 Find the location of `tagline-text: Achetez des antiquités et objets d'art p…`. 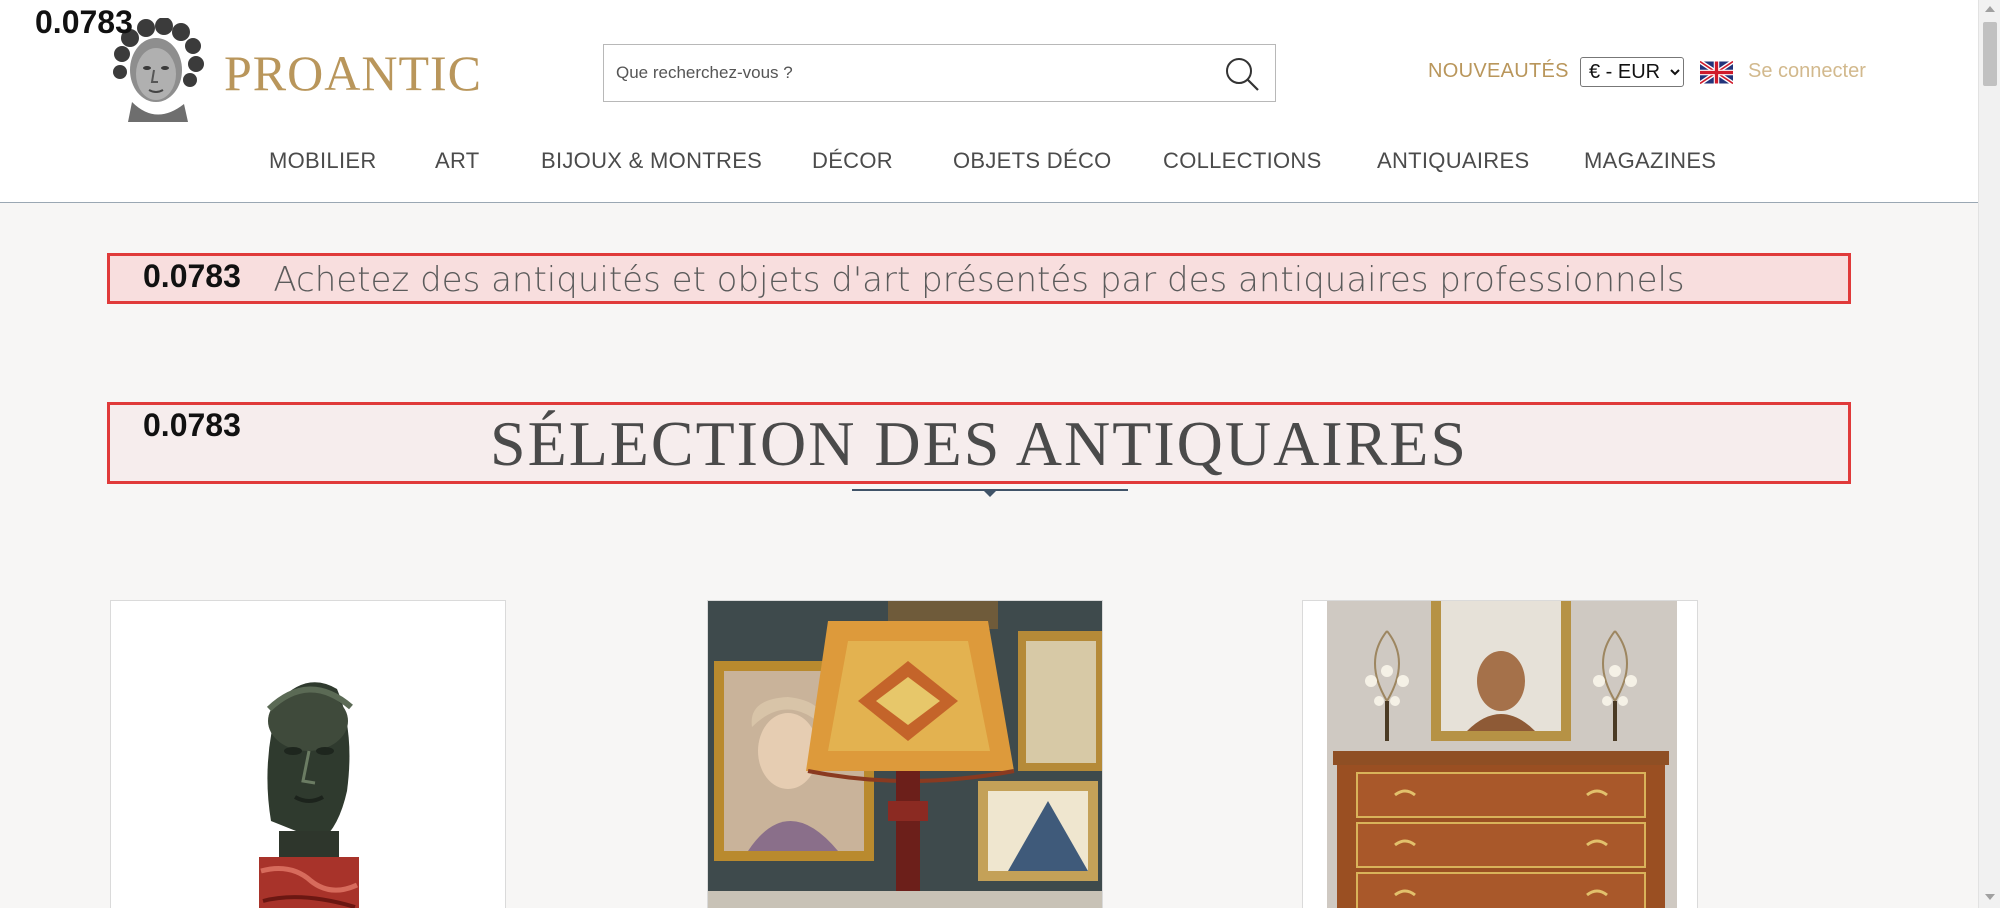

tagline-text: Achetez des antiquités et objets d'art p… is located at coordinates (979, 280).